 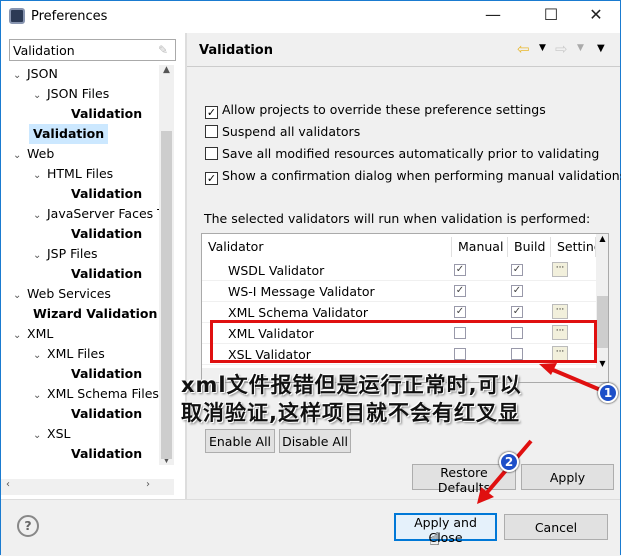 What do you see at coordinates (509, 462) in the screenshot?
I see `annotation-badge-2: 2` at bounding box center [509, 462].